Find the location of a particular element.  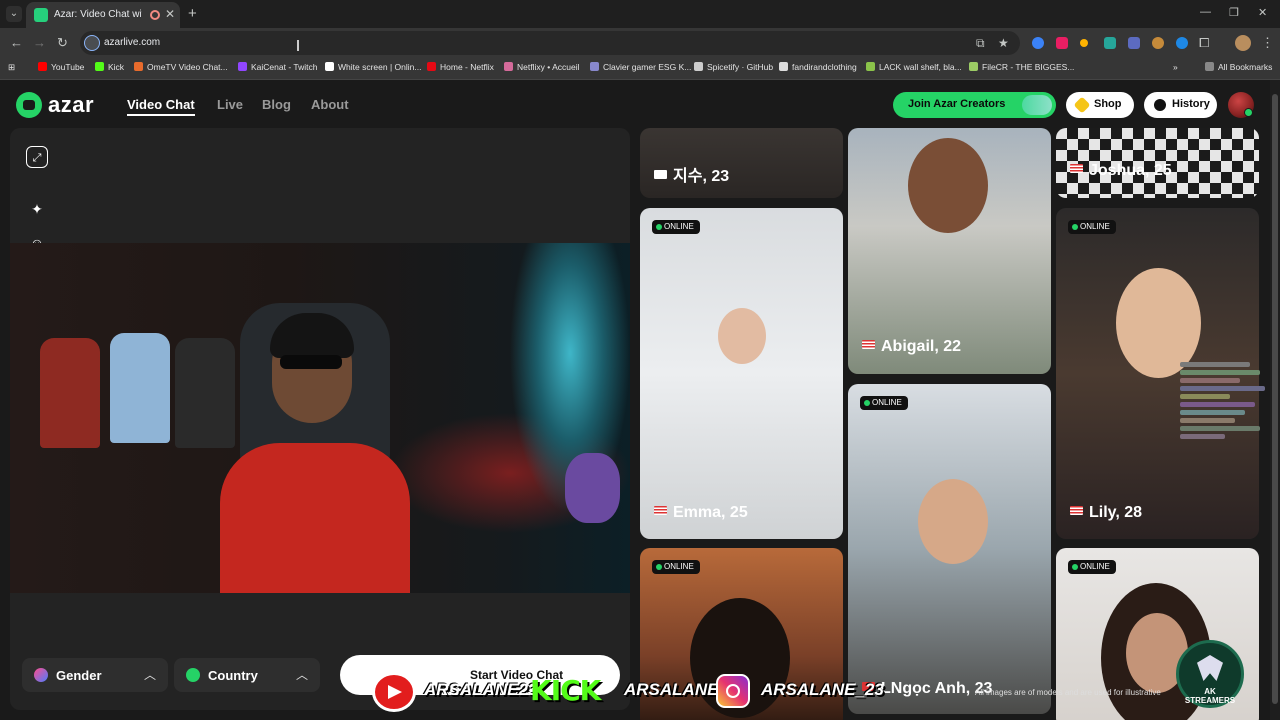

profile-name: Lily, 28 is located at coordinates (1106, 513).